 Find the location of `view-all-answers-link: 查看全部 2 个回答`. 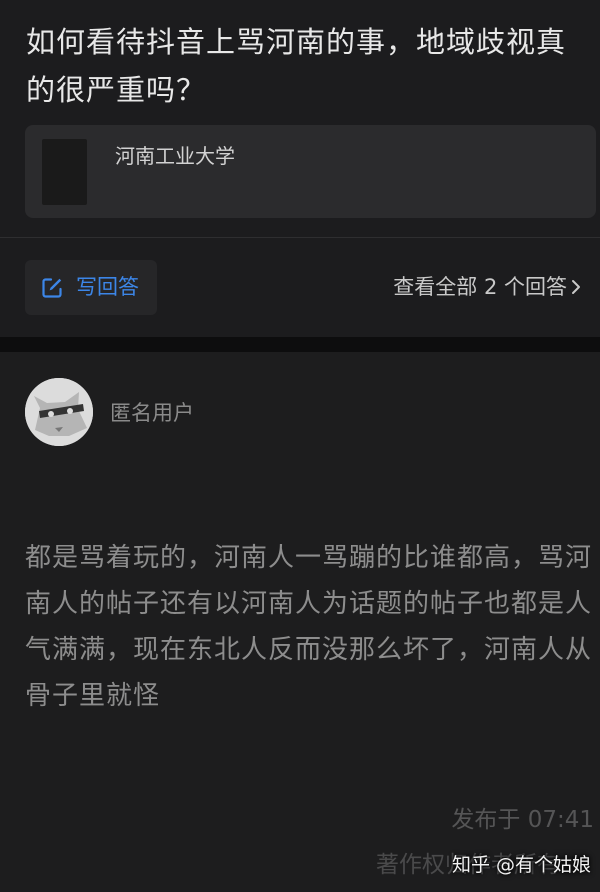

view-all-answers-link: 查看全部 2 个回答 is located at coordinates (480, 287).